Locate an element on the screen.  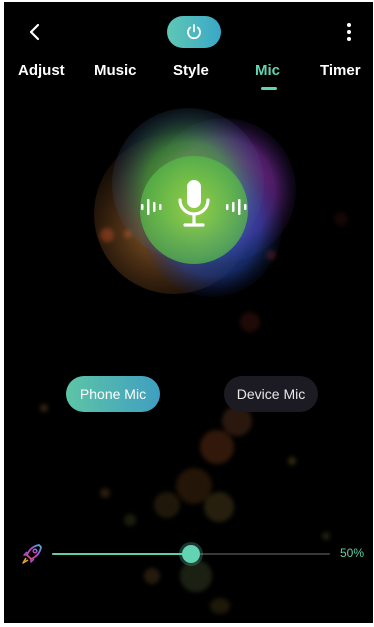
tab-bar: Adjust Music Style Mic Timer is located at coordinates (188, 75).